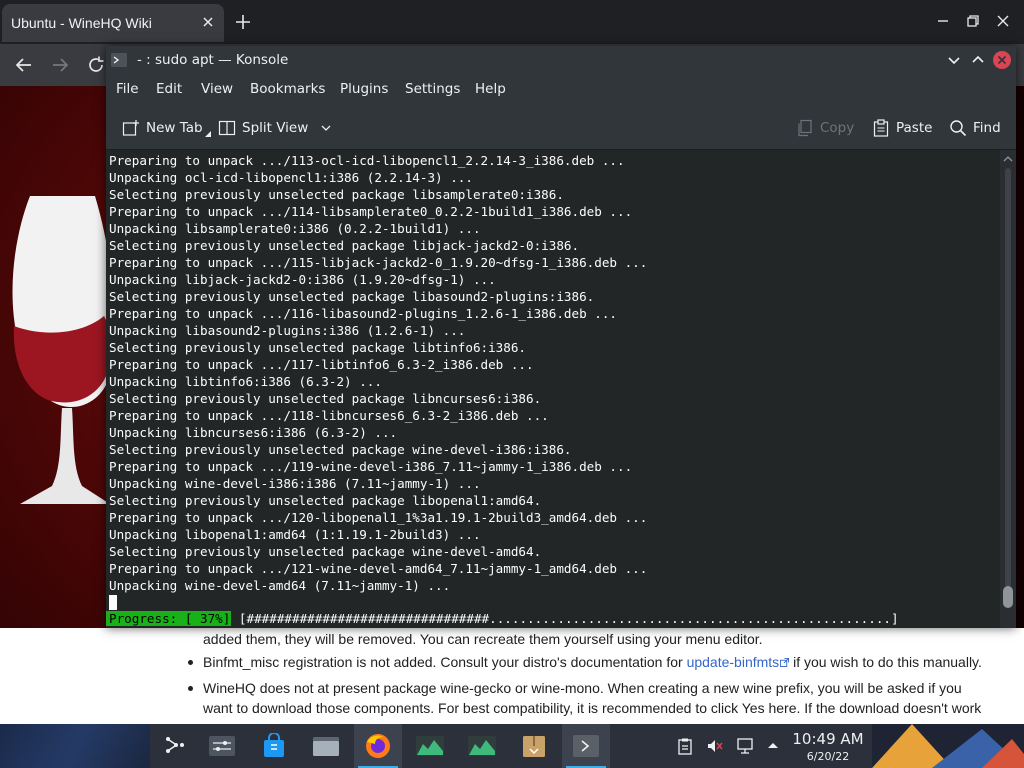 The width and height of the screenshot is (1024, 768). Describe the element at coordinates (222, 746) in the screenshot. I see `task-system-settings` at that location.